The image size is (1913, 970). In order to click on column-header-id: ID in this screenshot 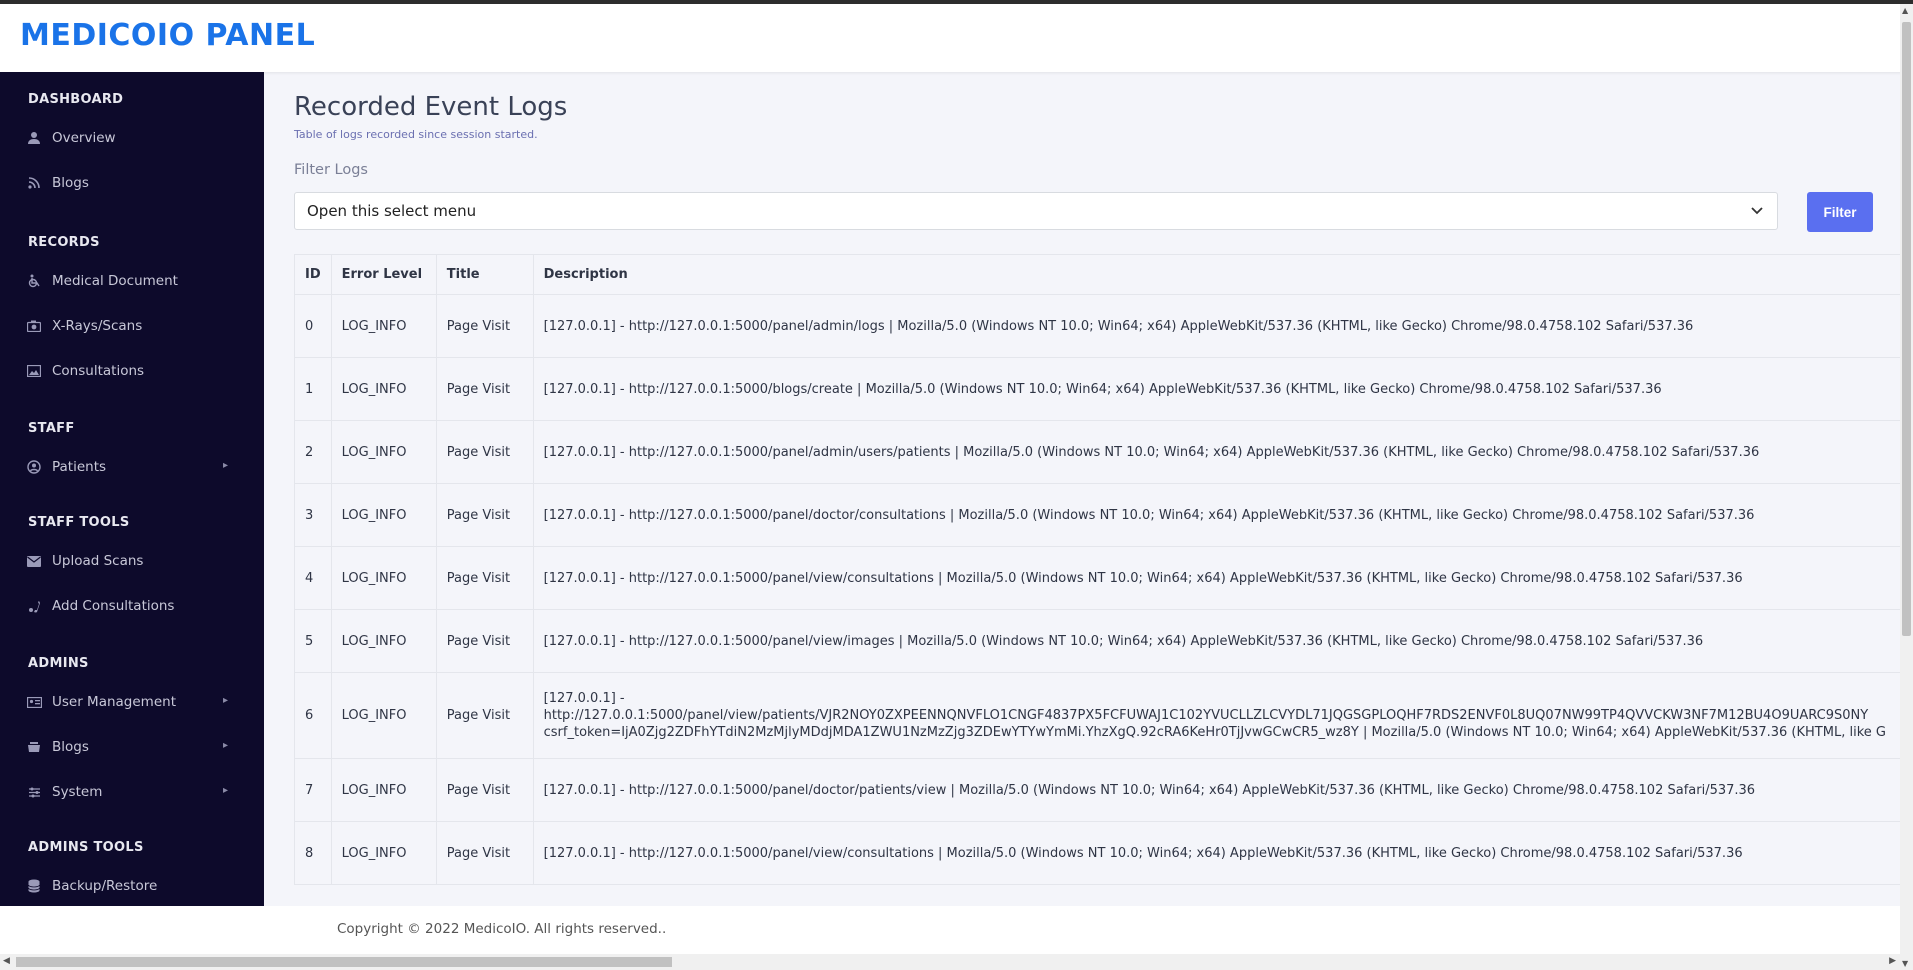, I will do `click(313, 274)`.